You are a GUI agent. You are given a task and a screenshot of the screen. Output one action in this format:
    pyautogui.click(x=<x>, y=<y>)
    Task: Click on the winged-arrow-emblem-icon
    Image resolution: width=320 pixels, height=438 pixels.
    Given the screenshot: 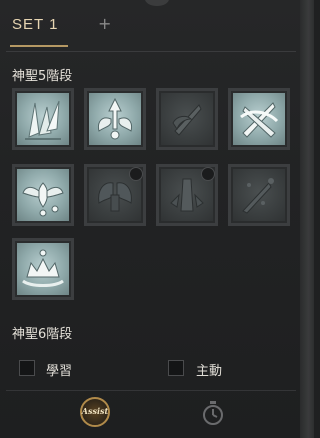 What is the action you would take?
    pyautogui.click(x=115, y=118)
    